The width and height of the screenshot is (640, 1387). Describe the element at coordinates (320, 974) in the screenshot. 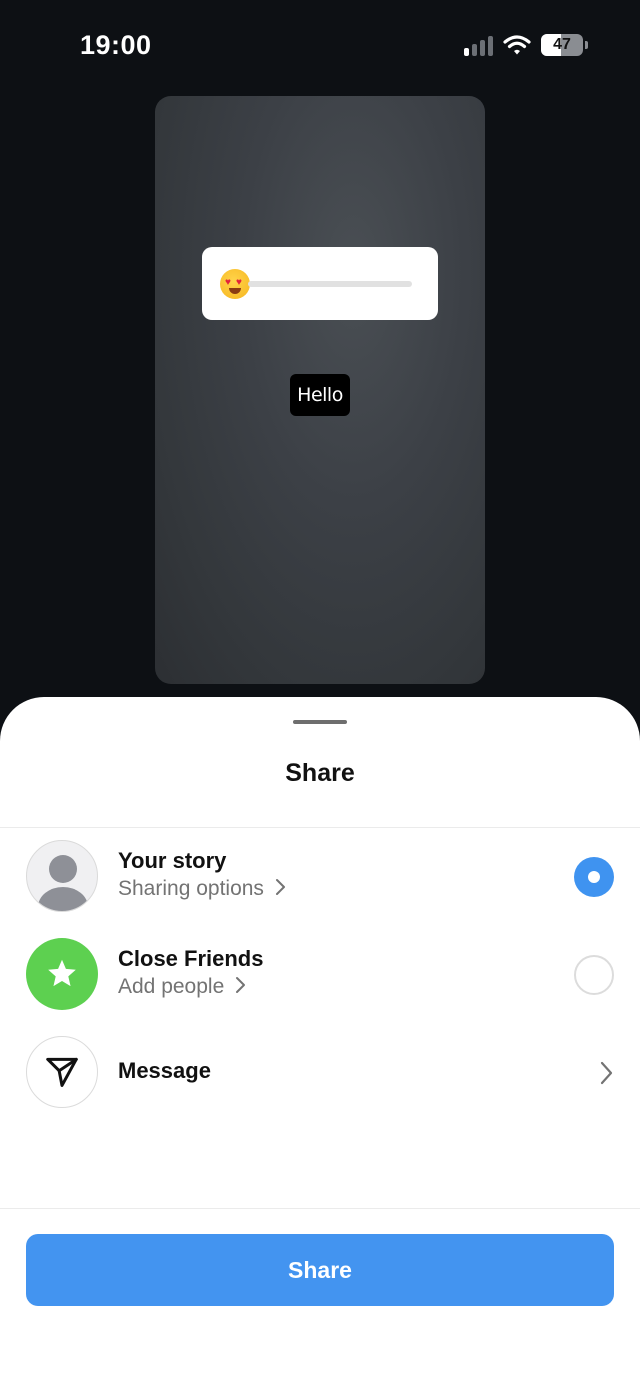

I see `option-close-friends: Close Friends Add people` at that location.